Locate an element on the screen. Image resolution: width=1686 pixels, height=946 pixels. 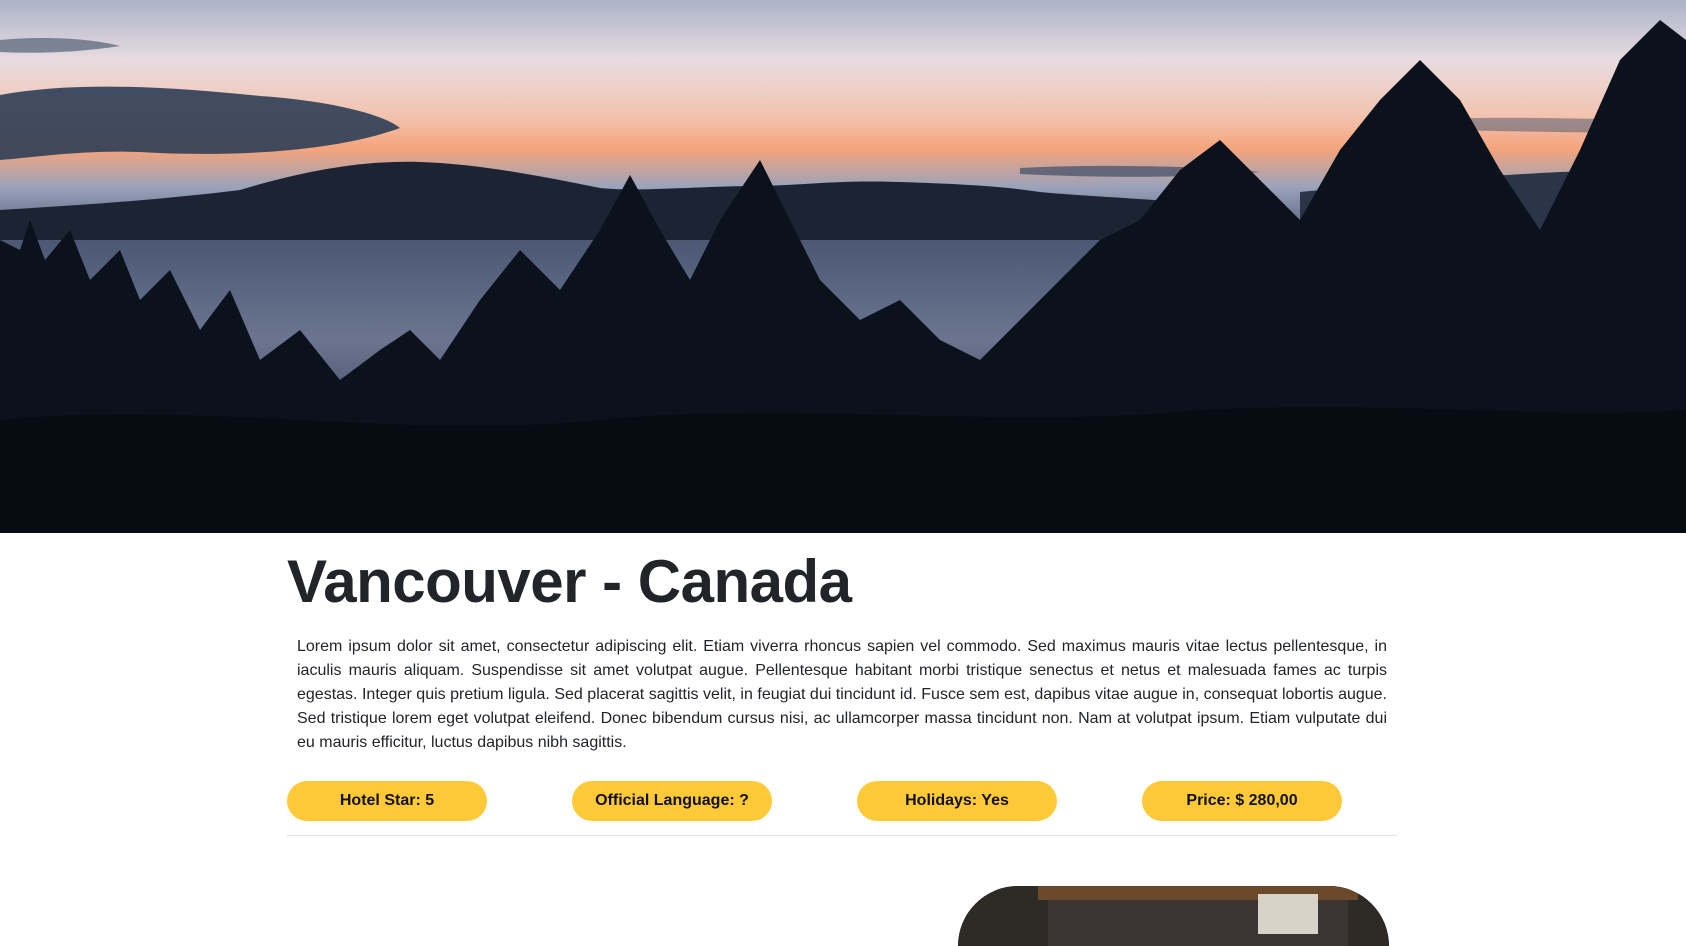
holidays-badge: Holidays: Yes is located at coordinates (957, 801).